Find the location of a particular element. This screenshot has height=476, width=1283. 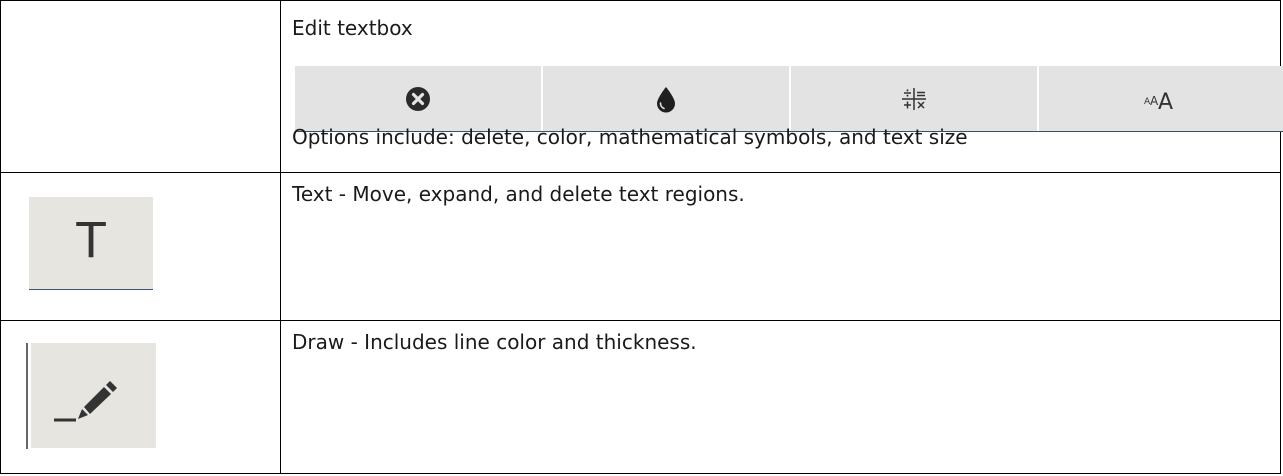

icon-cell-empty is located at coordinates (140, 86).